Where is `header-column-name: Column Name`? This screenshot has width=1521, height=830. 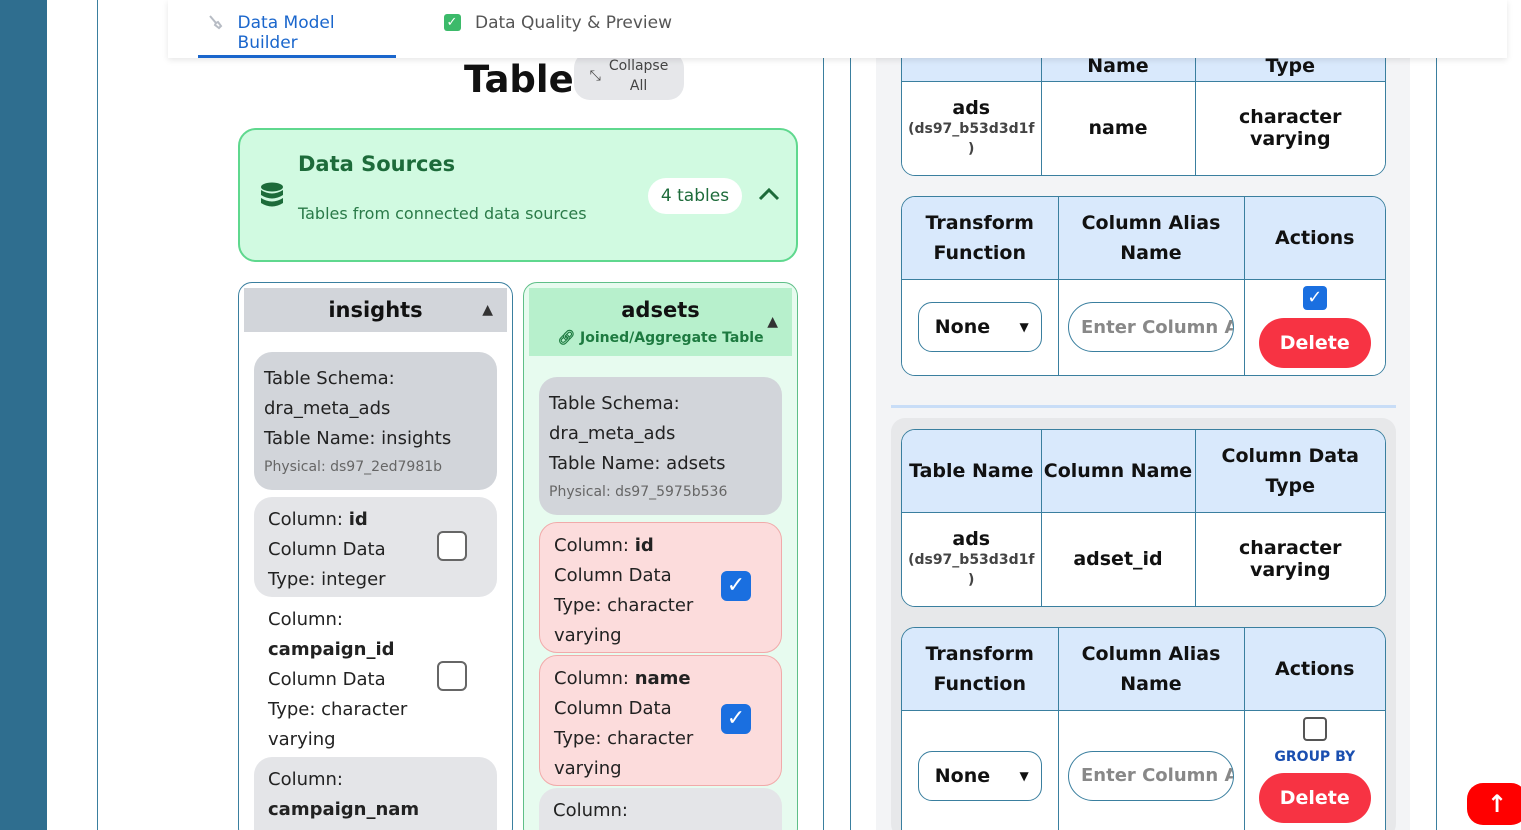
header-column-name: Column Name is located at coordinates (1118, 471).